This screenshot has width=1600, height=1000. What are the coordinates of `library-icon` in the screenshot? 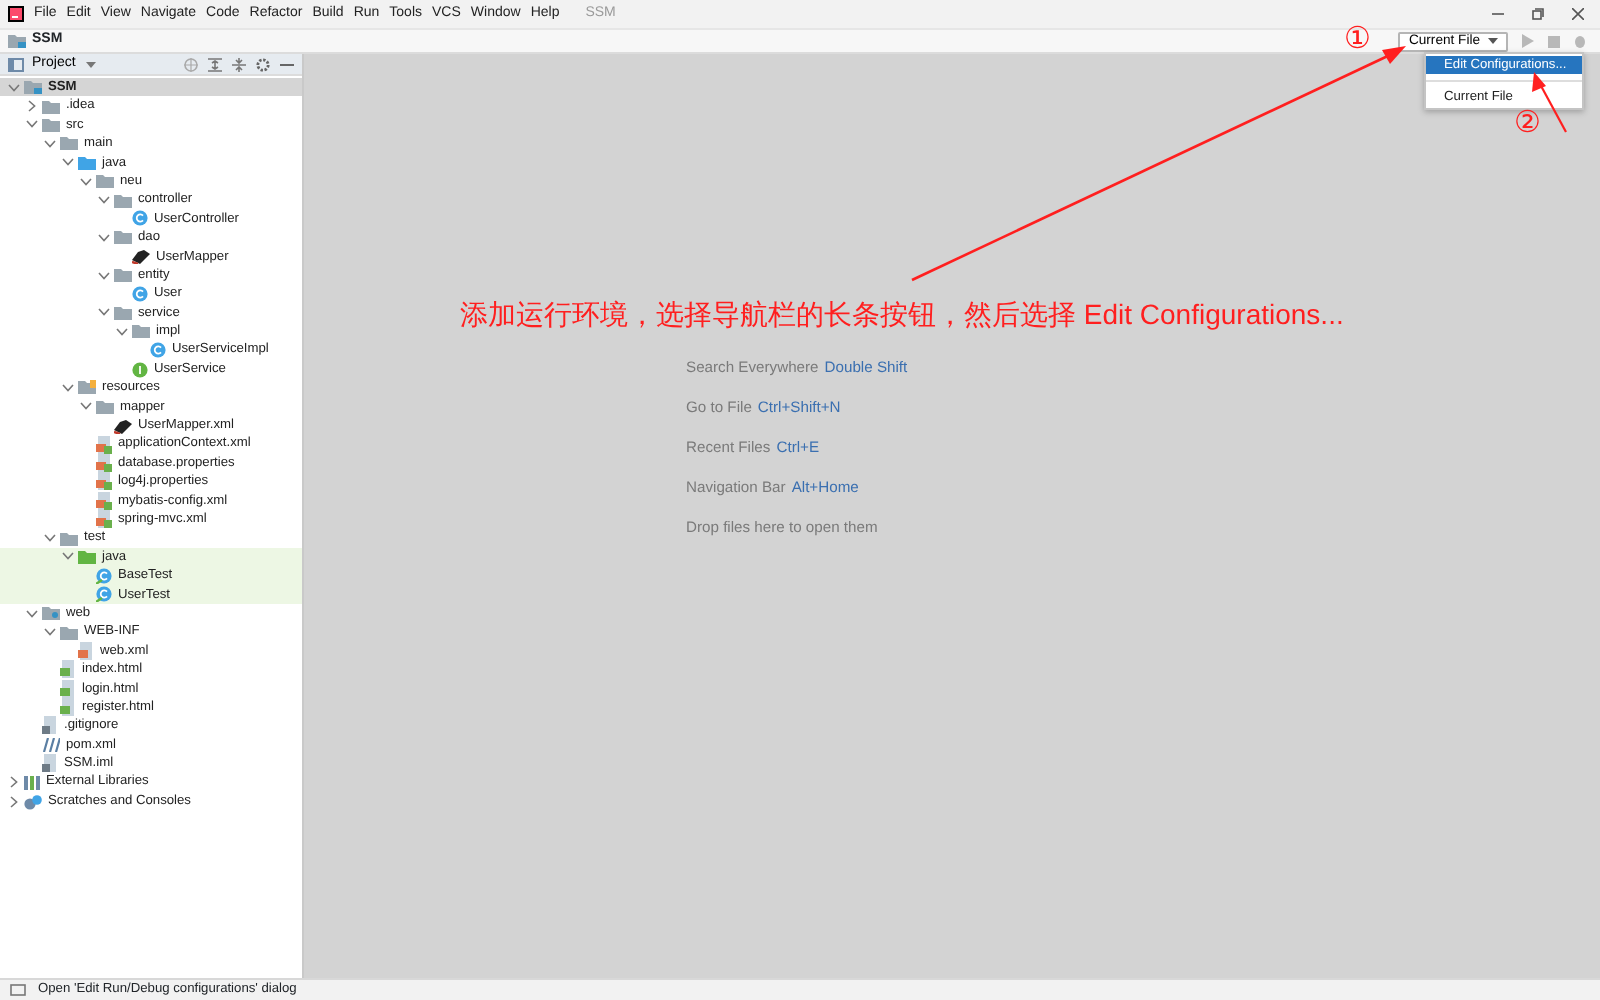 It's located at (32, 782).